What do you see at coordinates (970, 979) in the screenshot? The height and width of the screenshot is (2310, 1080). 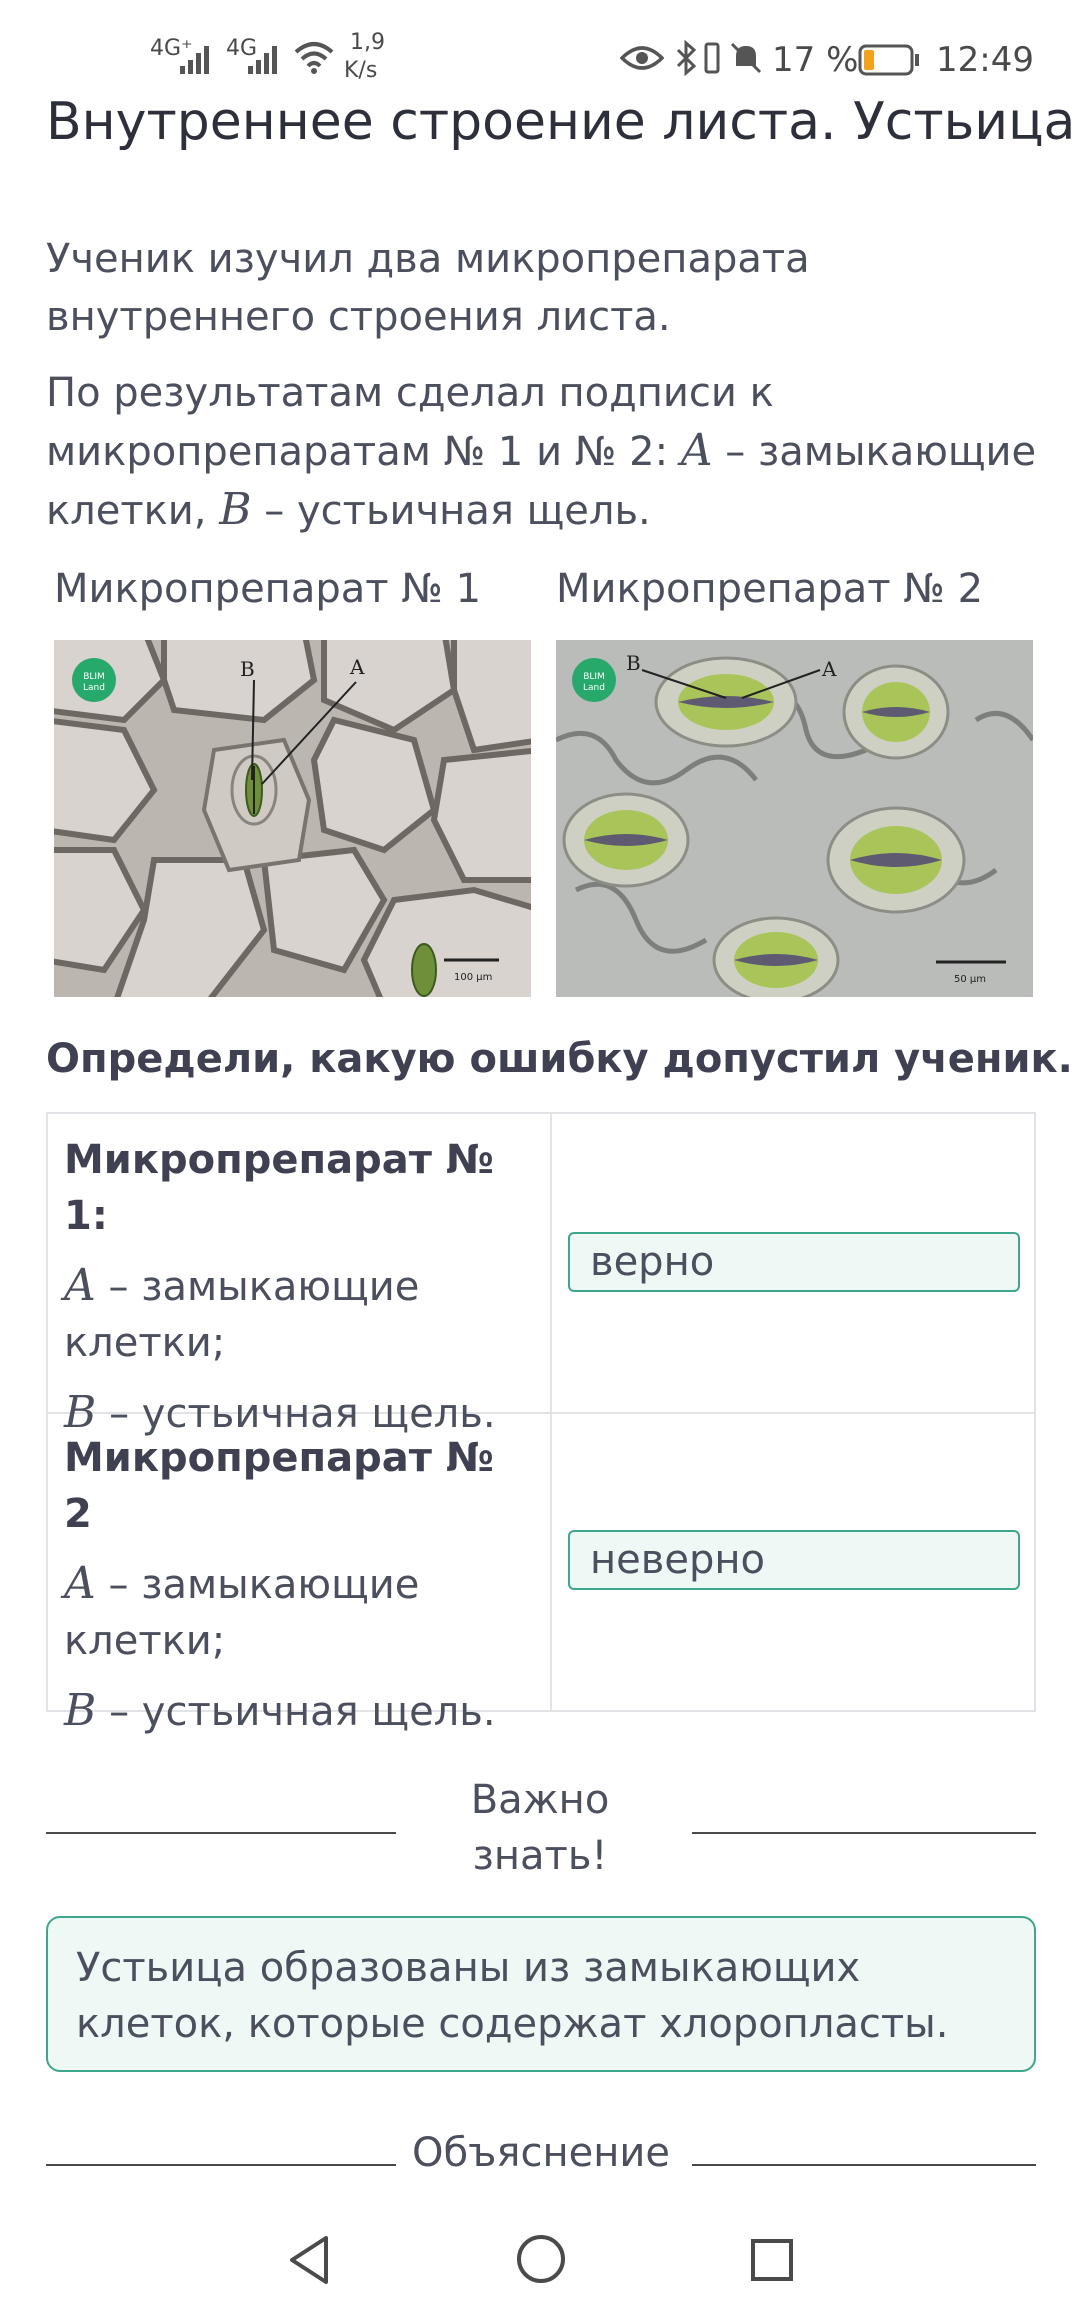 I see `specimen-2-scale: 50 μm` at bounding box center [970, 979].